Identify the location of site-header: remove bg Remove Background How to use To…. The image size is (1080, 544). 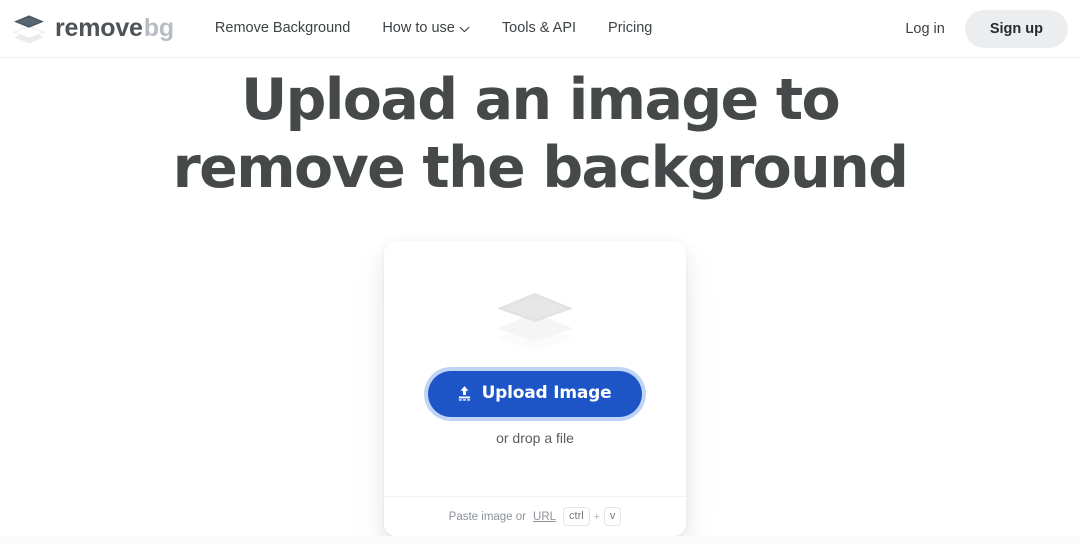
(540, 29).